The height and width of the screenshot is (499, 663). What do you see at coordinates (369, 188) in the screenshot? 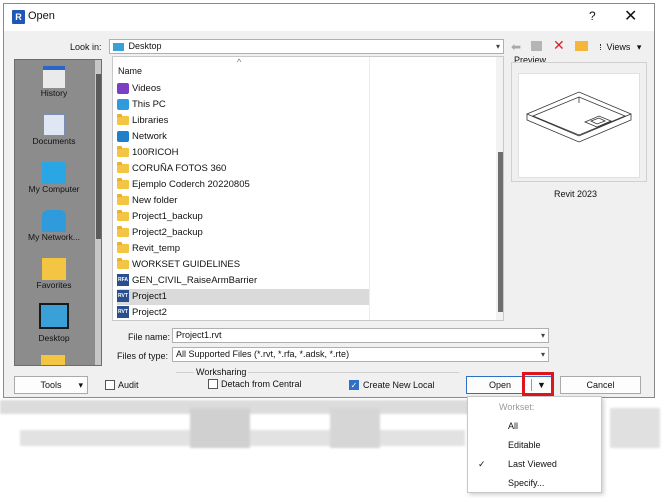
I see `column-divider` at bounding box center [369, 188].